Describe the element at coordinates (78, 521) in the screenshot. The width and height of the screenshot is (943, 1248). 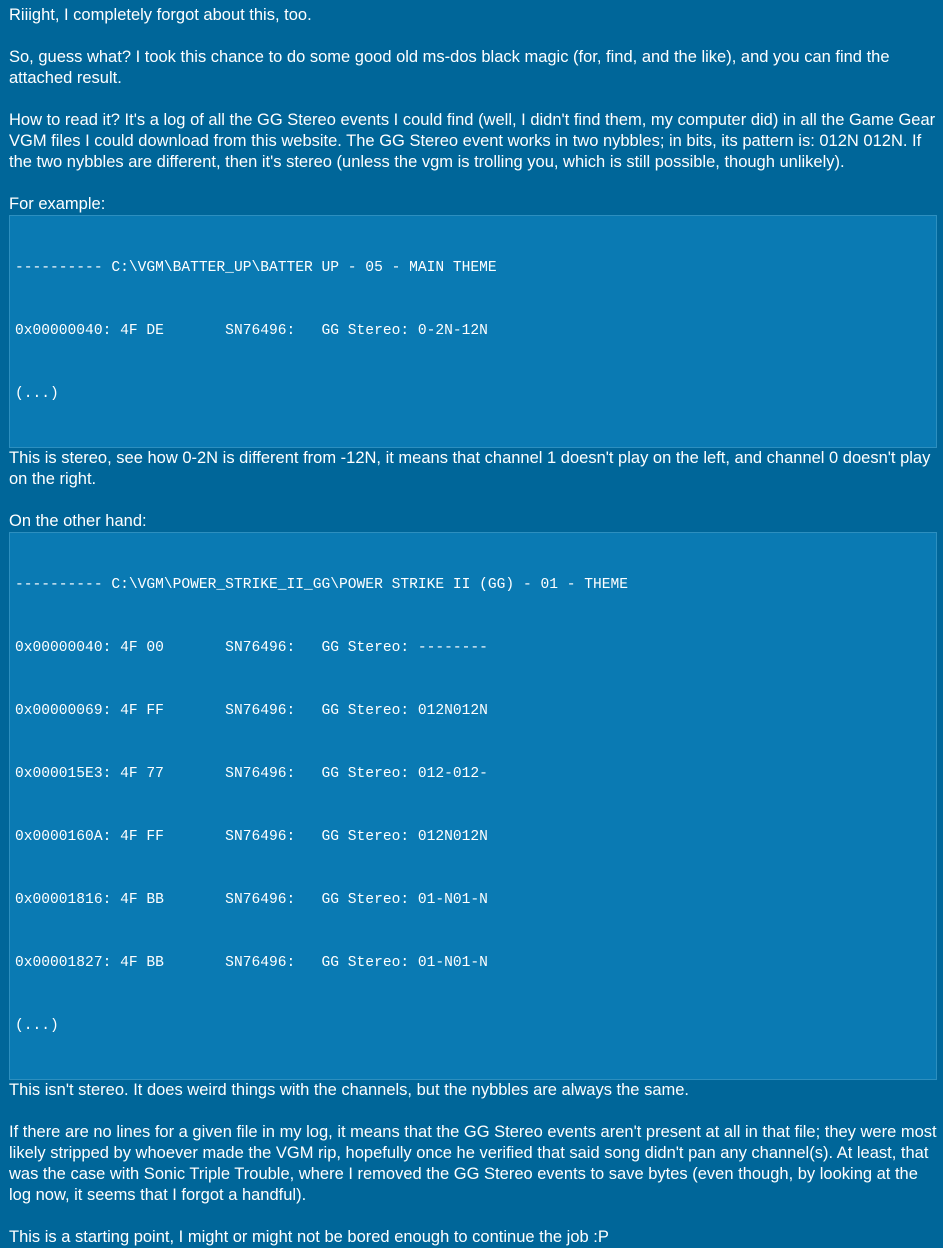
I see `post-paragraph-other-hand: On the other hand:` at that location.